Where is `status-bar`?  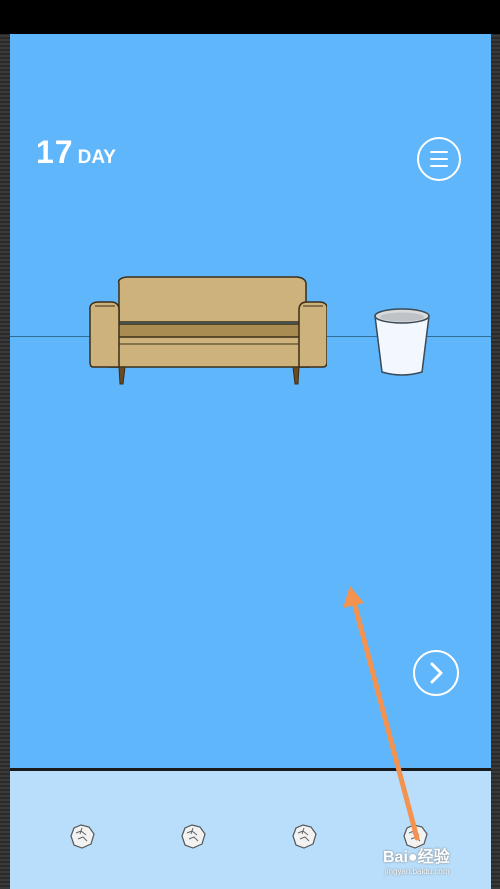 status-bar is located at coordinates (250, 17).